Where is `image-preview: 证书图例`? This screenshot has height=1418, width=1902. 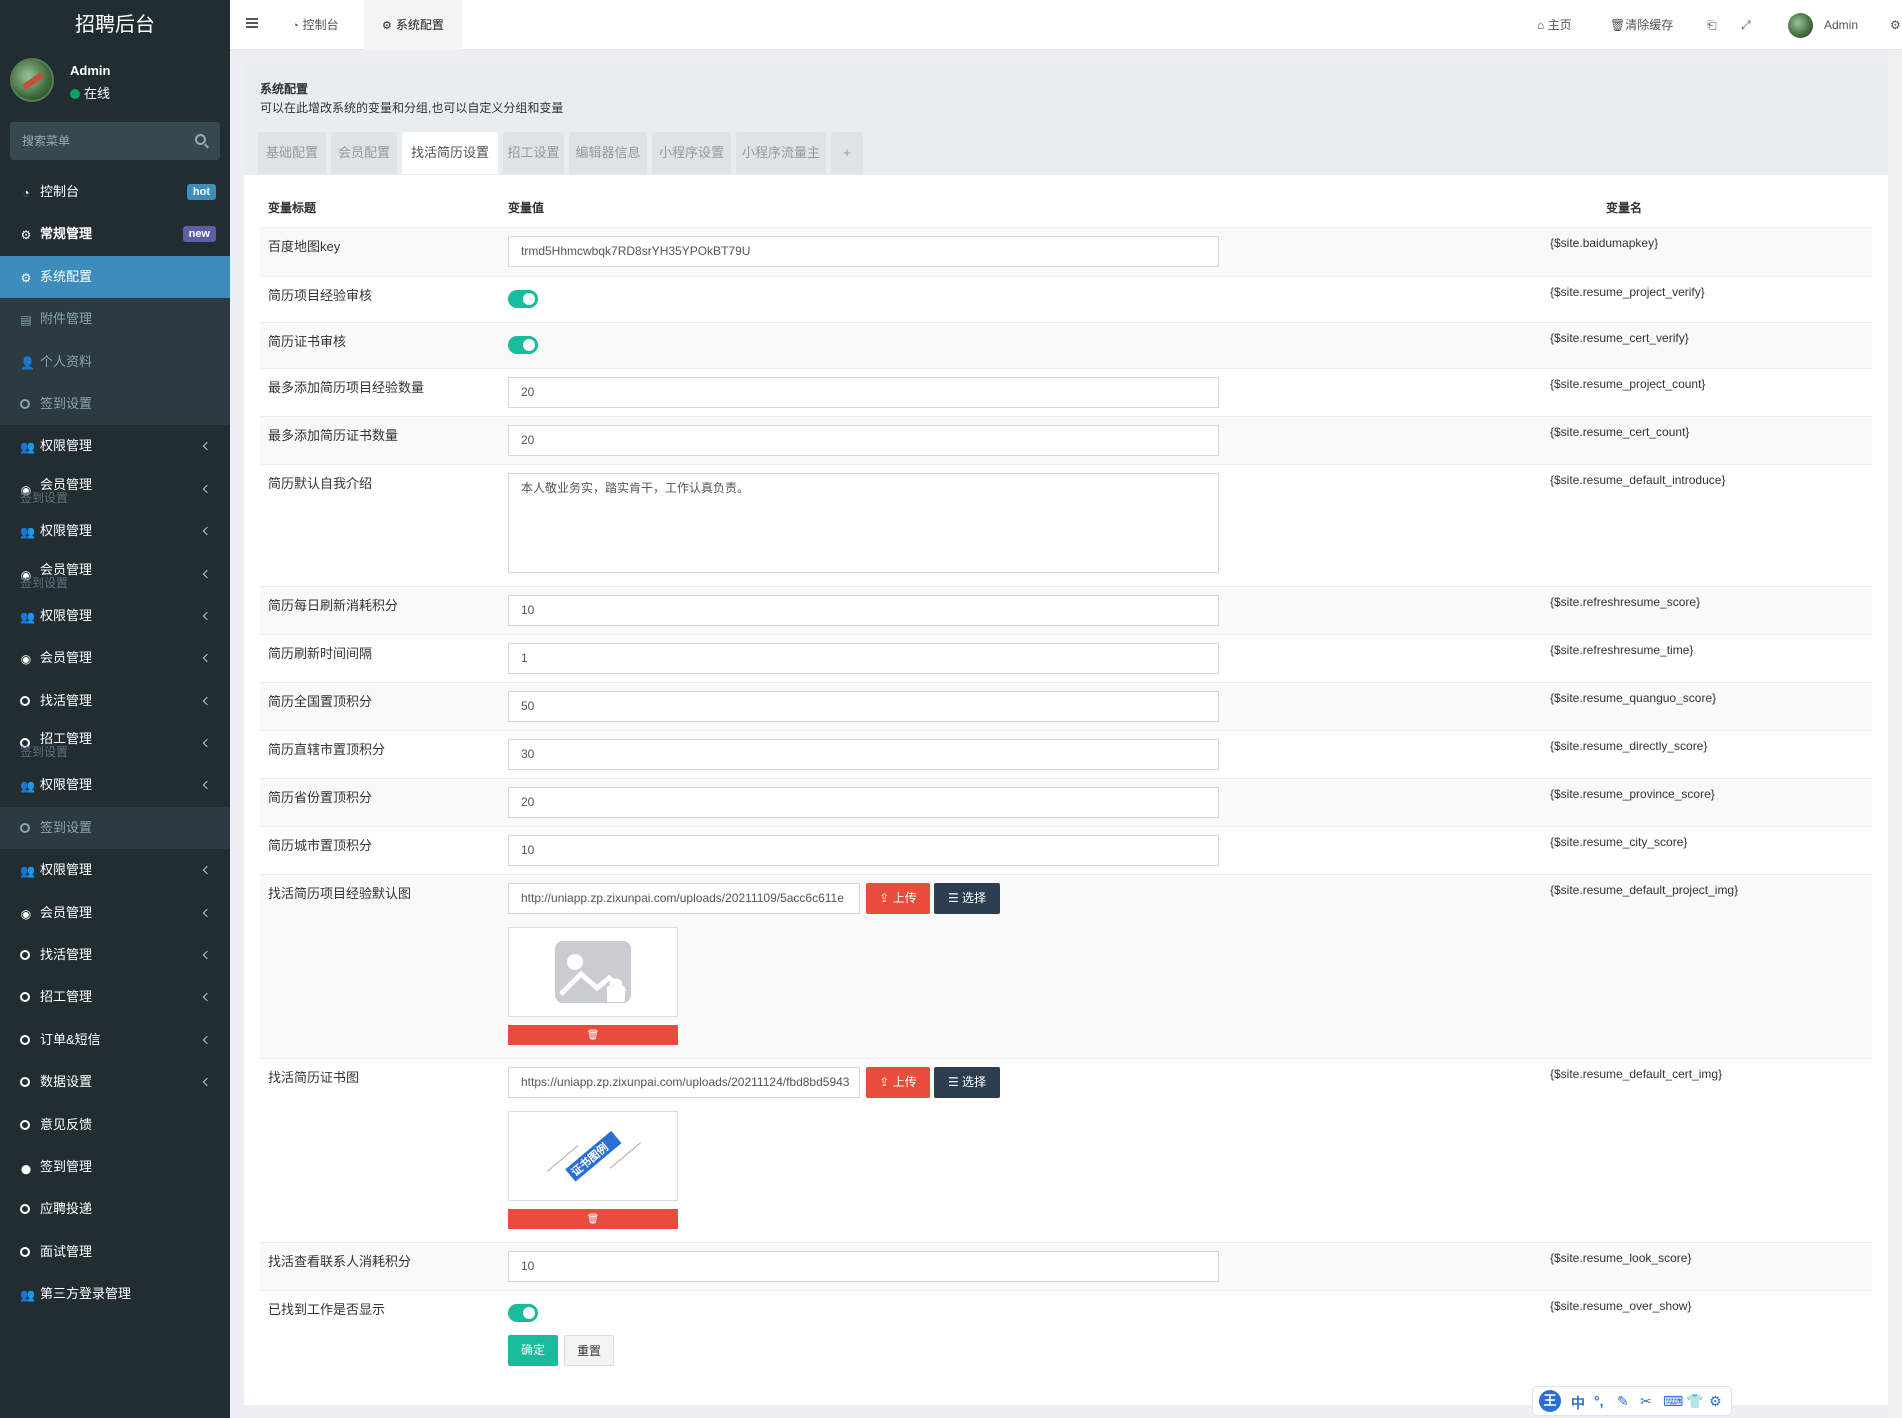 image-preview: 证书图例 is located at coordinates (593, 1156).